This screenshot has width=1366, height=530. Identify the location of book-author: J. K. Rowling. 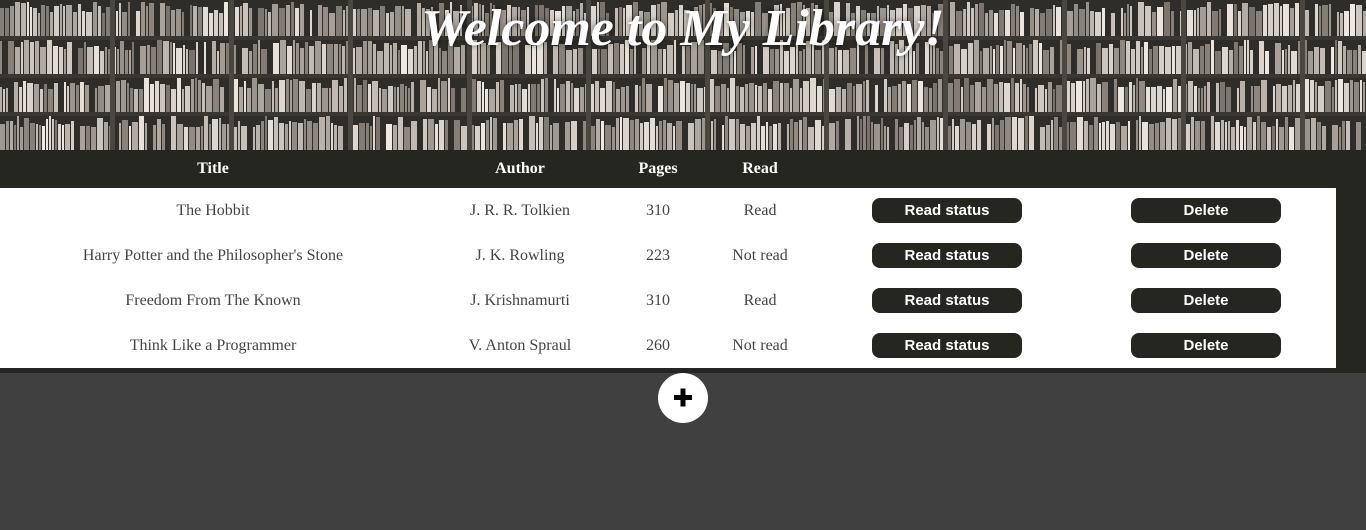
(520, 255).